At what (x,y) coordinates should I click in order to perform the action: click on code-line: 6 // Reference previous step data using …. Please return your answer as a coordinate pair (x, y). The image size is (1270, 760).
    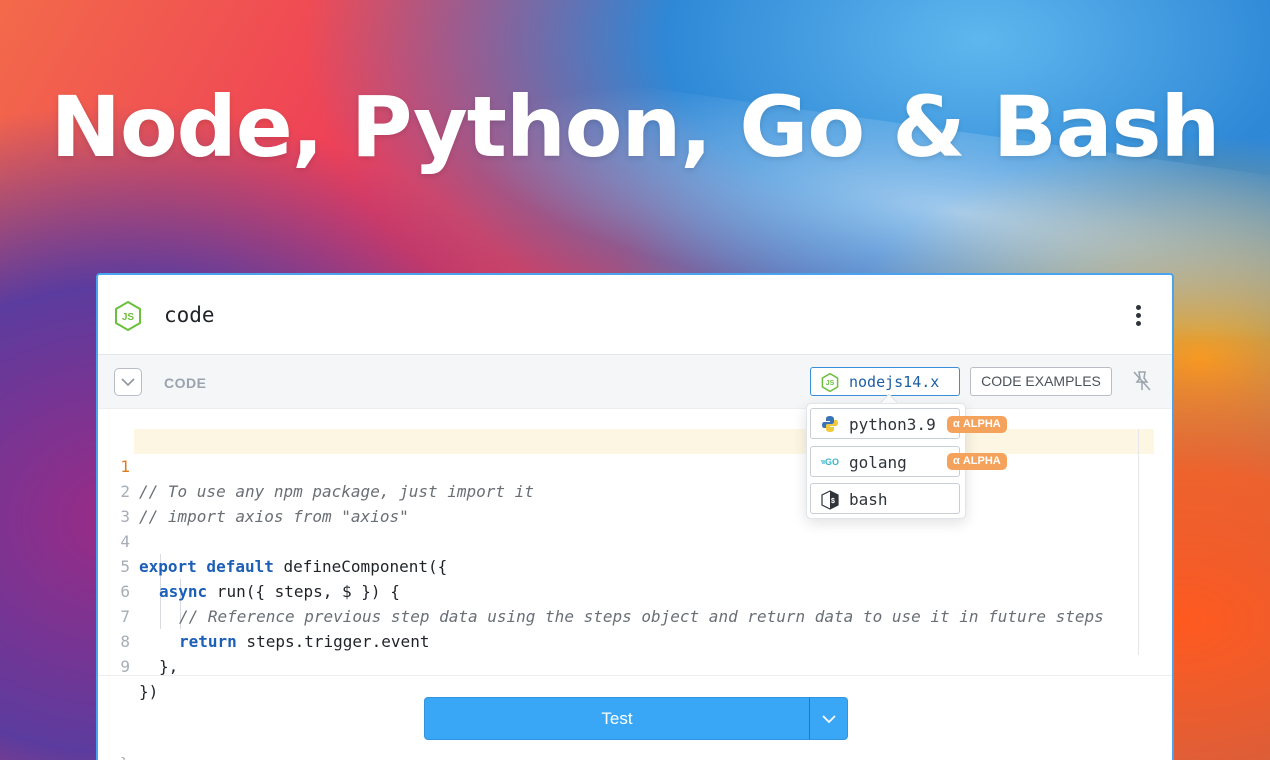
    Looking at the image, I should click on (600, 590).